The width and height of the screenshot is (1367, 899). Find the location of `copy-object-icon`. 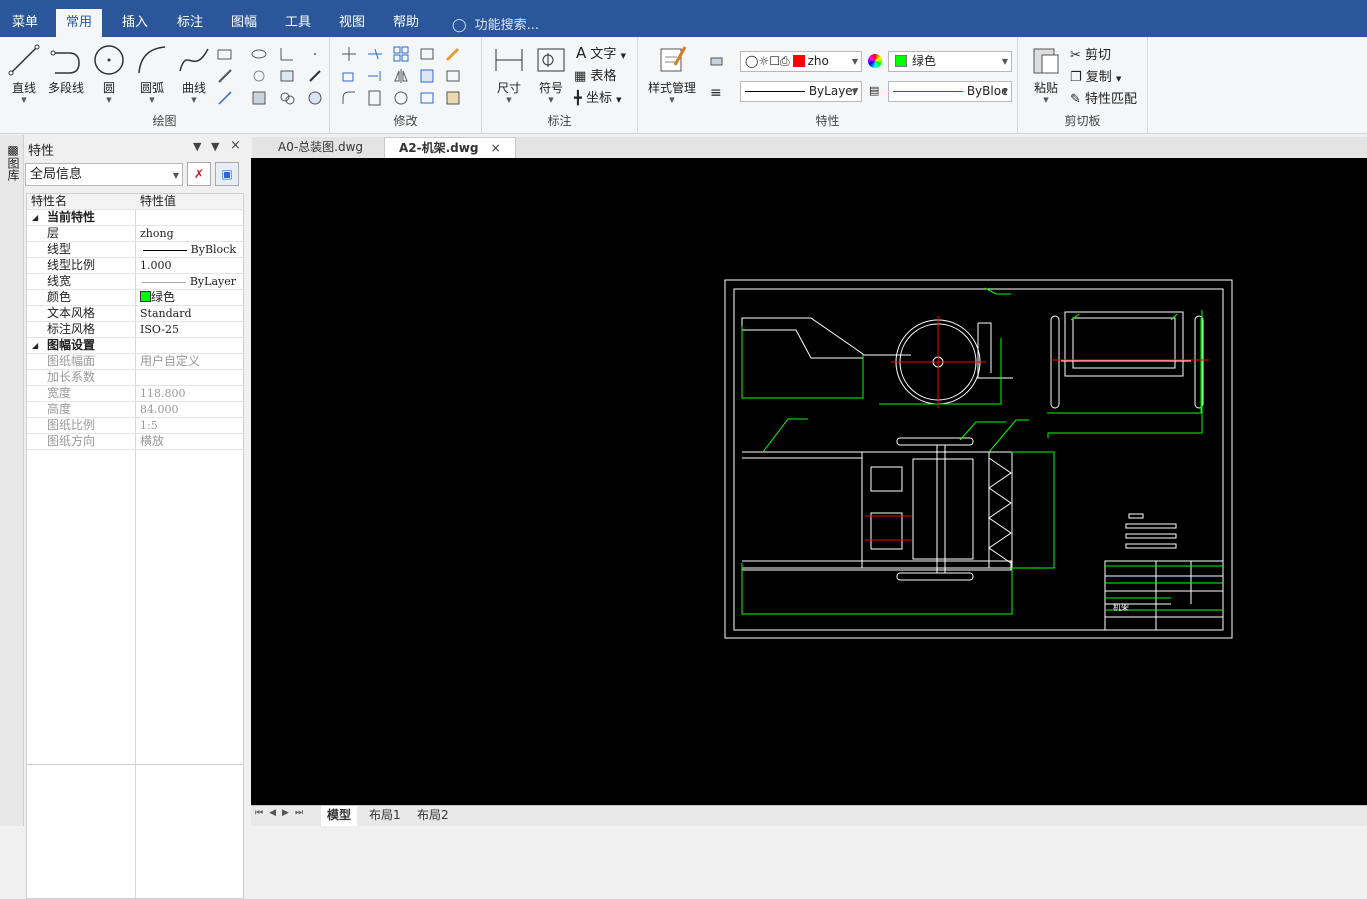

copy-object-icon is located at coordinates (427, 54).